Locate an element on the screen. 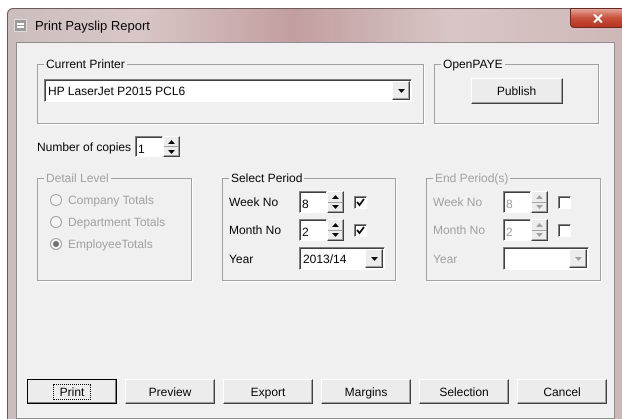 The image size is (622, 419). dialog-button: Selection is located at coordinates (464, 391).